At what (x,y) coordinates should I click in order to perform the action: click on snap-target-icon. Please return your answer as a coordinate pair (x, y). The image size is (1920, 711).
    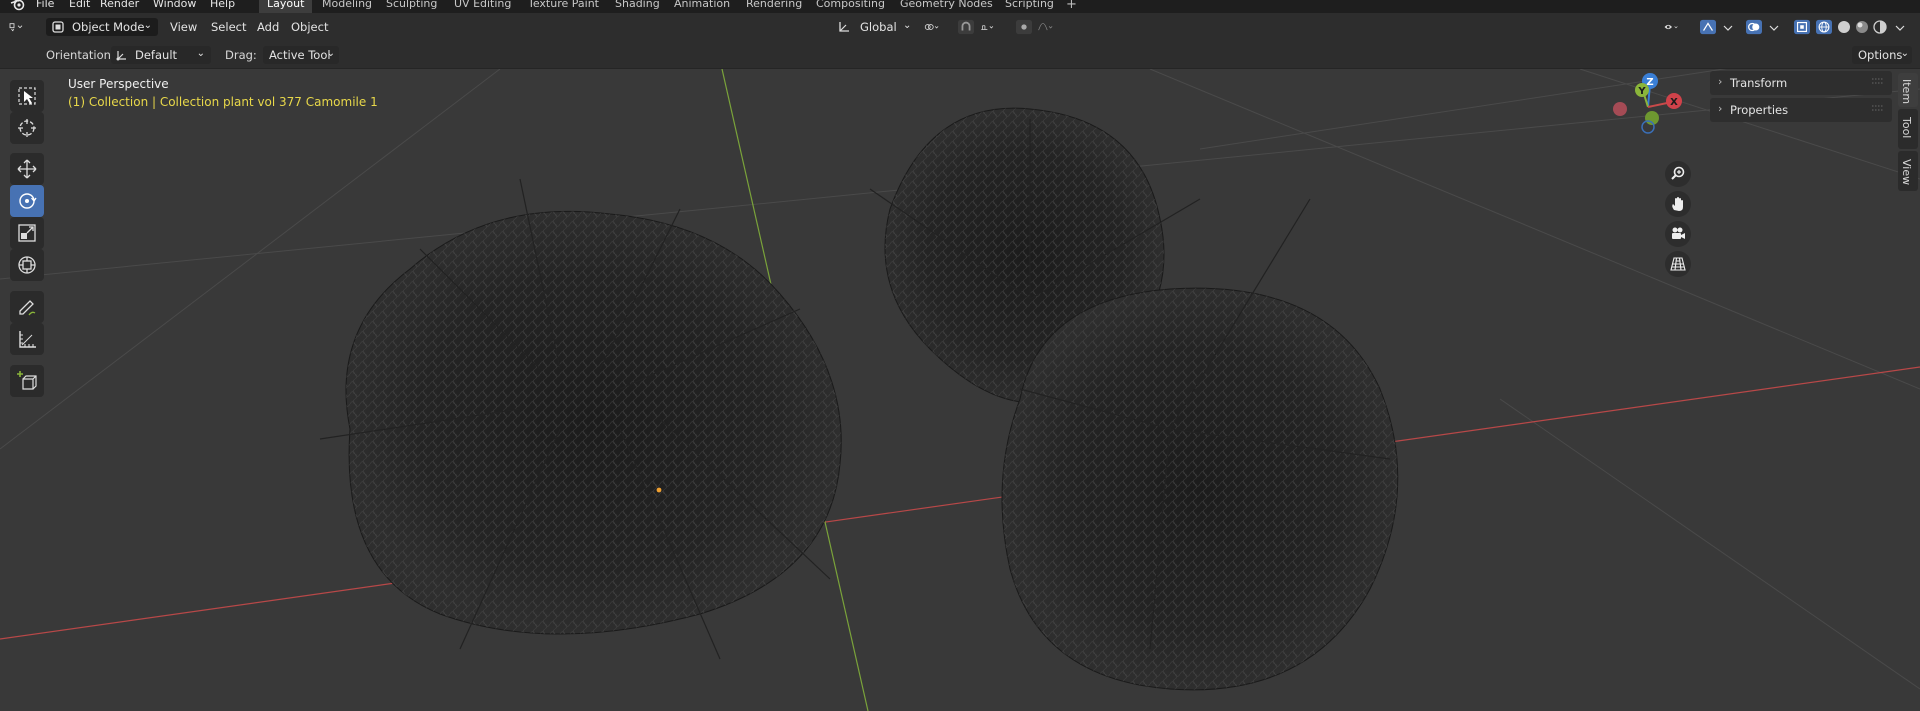
    Looking at the image, I should click on (988, 27).